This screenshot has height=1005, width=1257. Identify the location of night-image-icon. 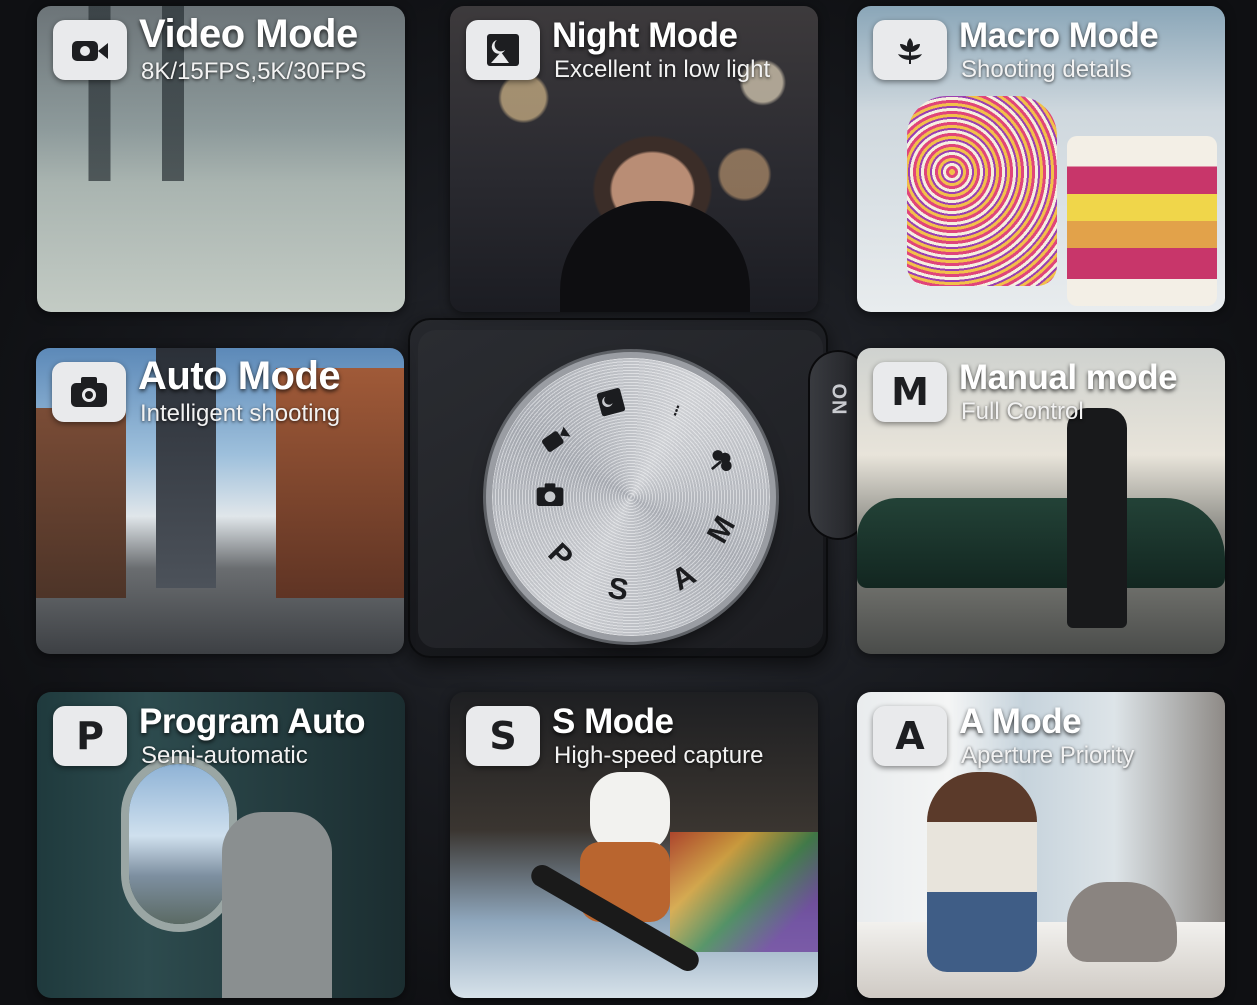
(503, 50).